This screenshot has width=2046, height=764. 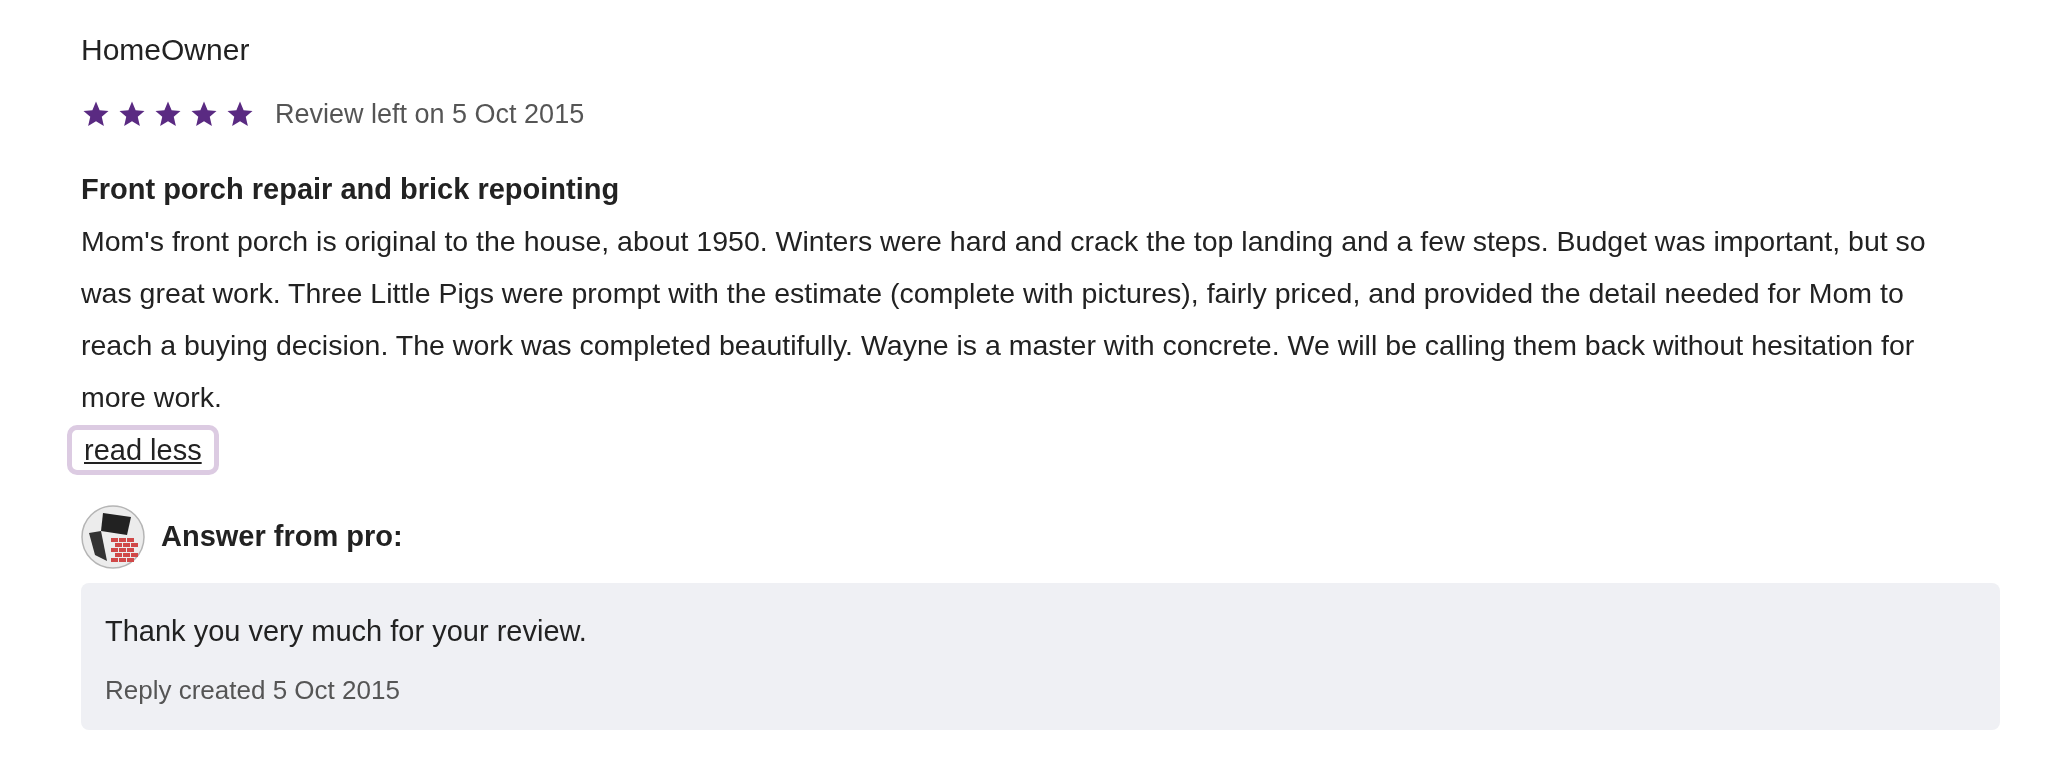 What do you see at coordinates (253, 690) in the screenshot?
I see `reply-date: Reply created 5 Oct 2015` at bounding box center [253, 690].